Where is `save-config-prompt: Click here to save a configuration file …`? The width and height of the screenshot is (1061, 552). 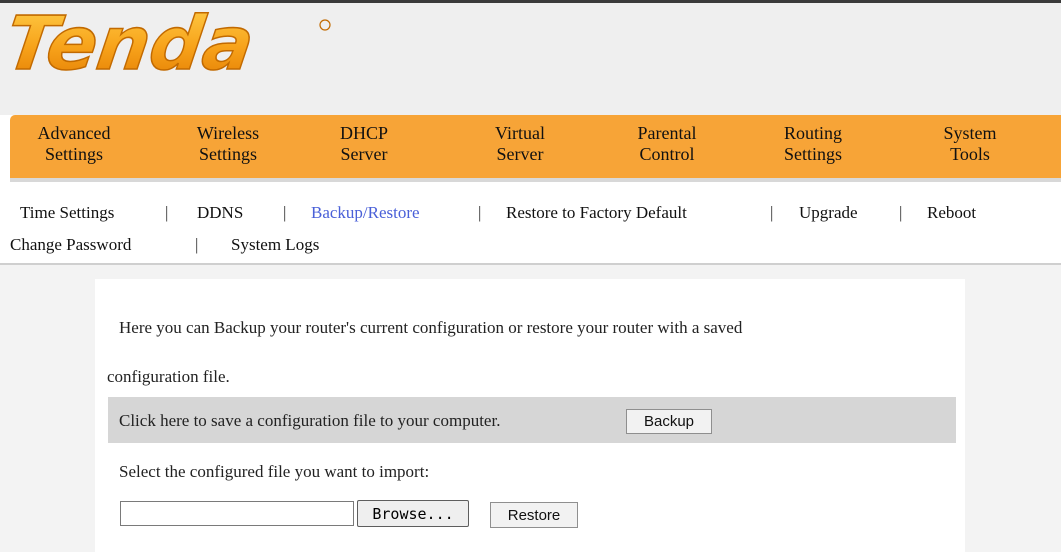 save-config-prompt: Click here to save a configuration file … is located at coordinates (310, 420).